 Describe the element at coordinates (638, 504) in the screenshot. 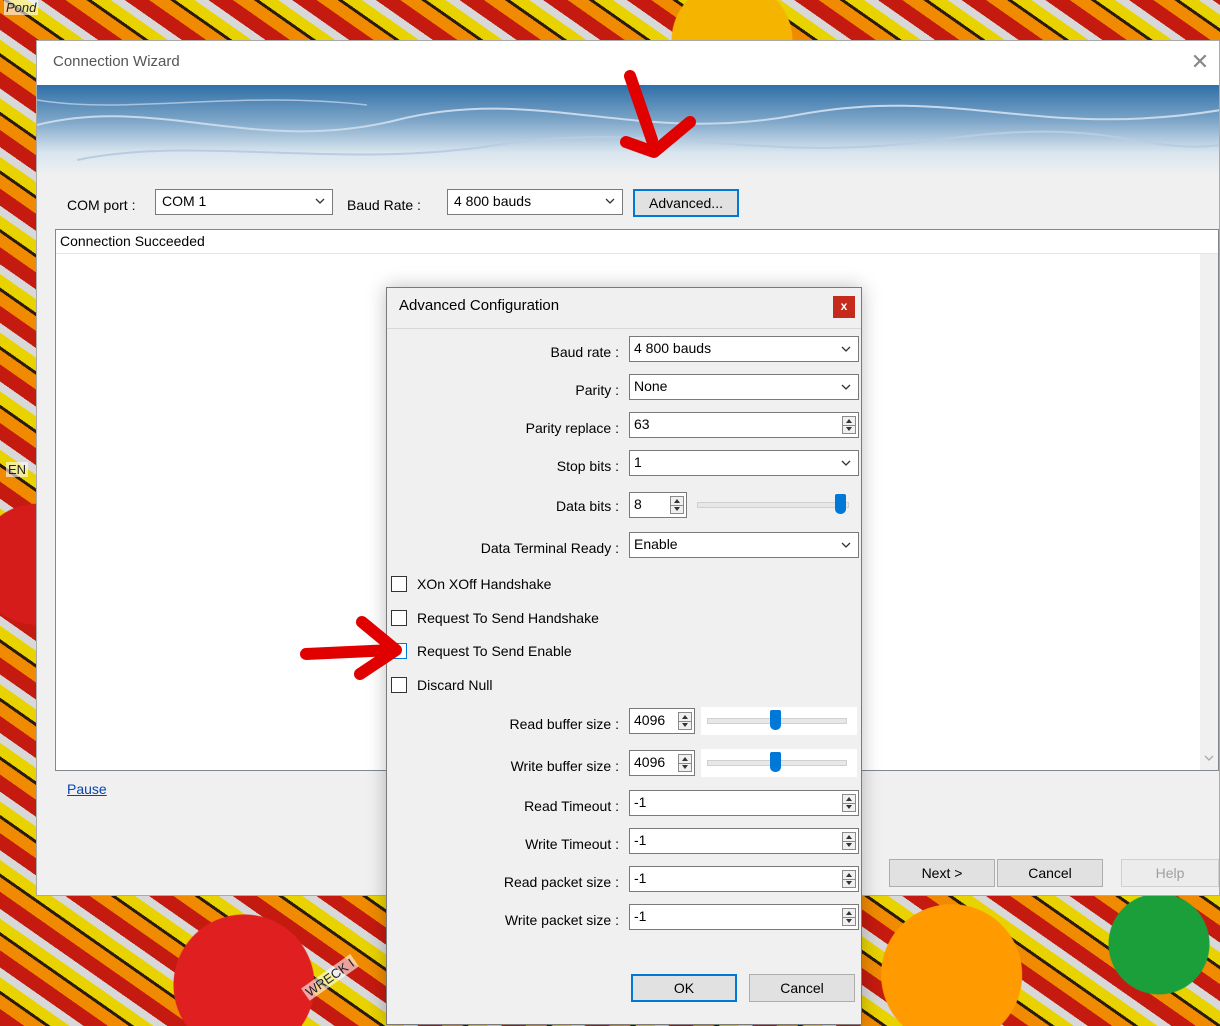

I see `data-bits-value: 8` at that location.